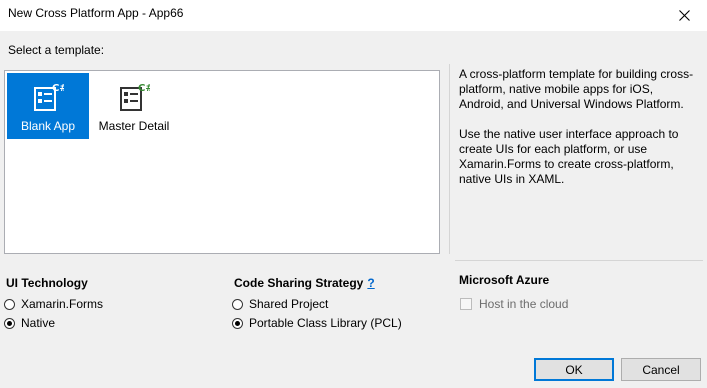 The image size is (707, 388). I want to click on title-bar: New Cross Platform App - App66, so click(353, 15).